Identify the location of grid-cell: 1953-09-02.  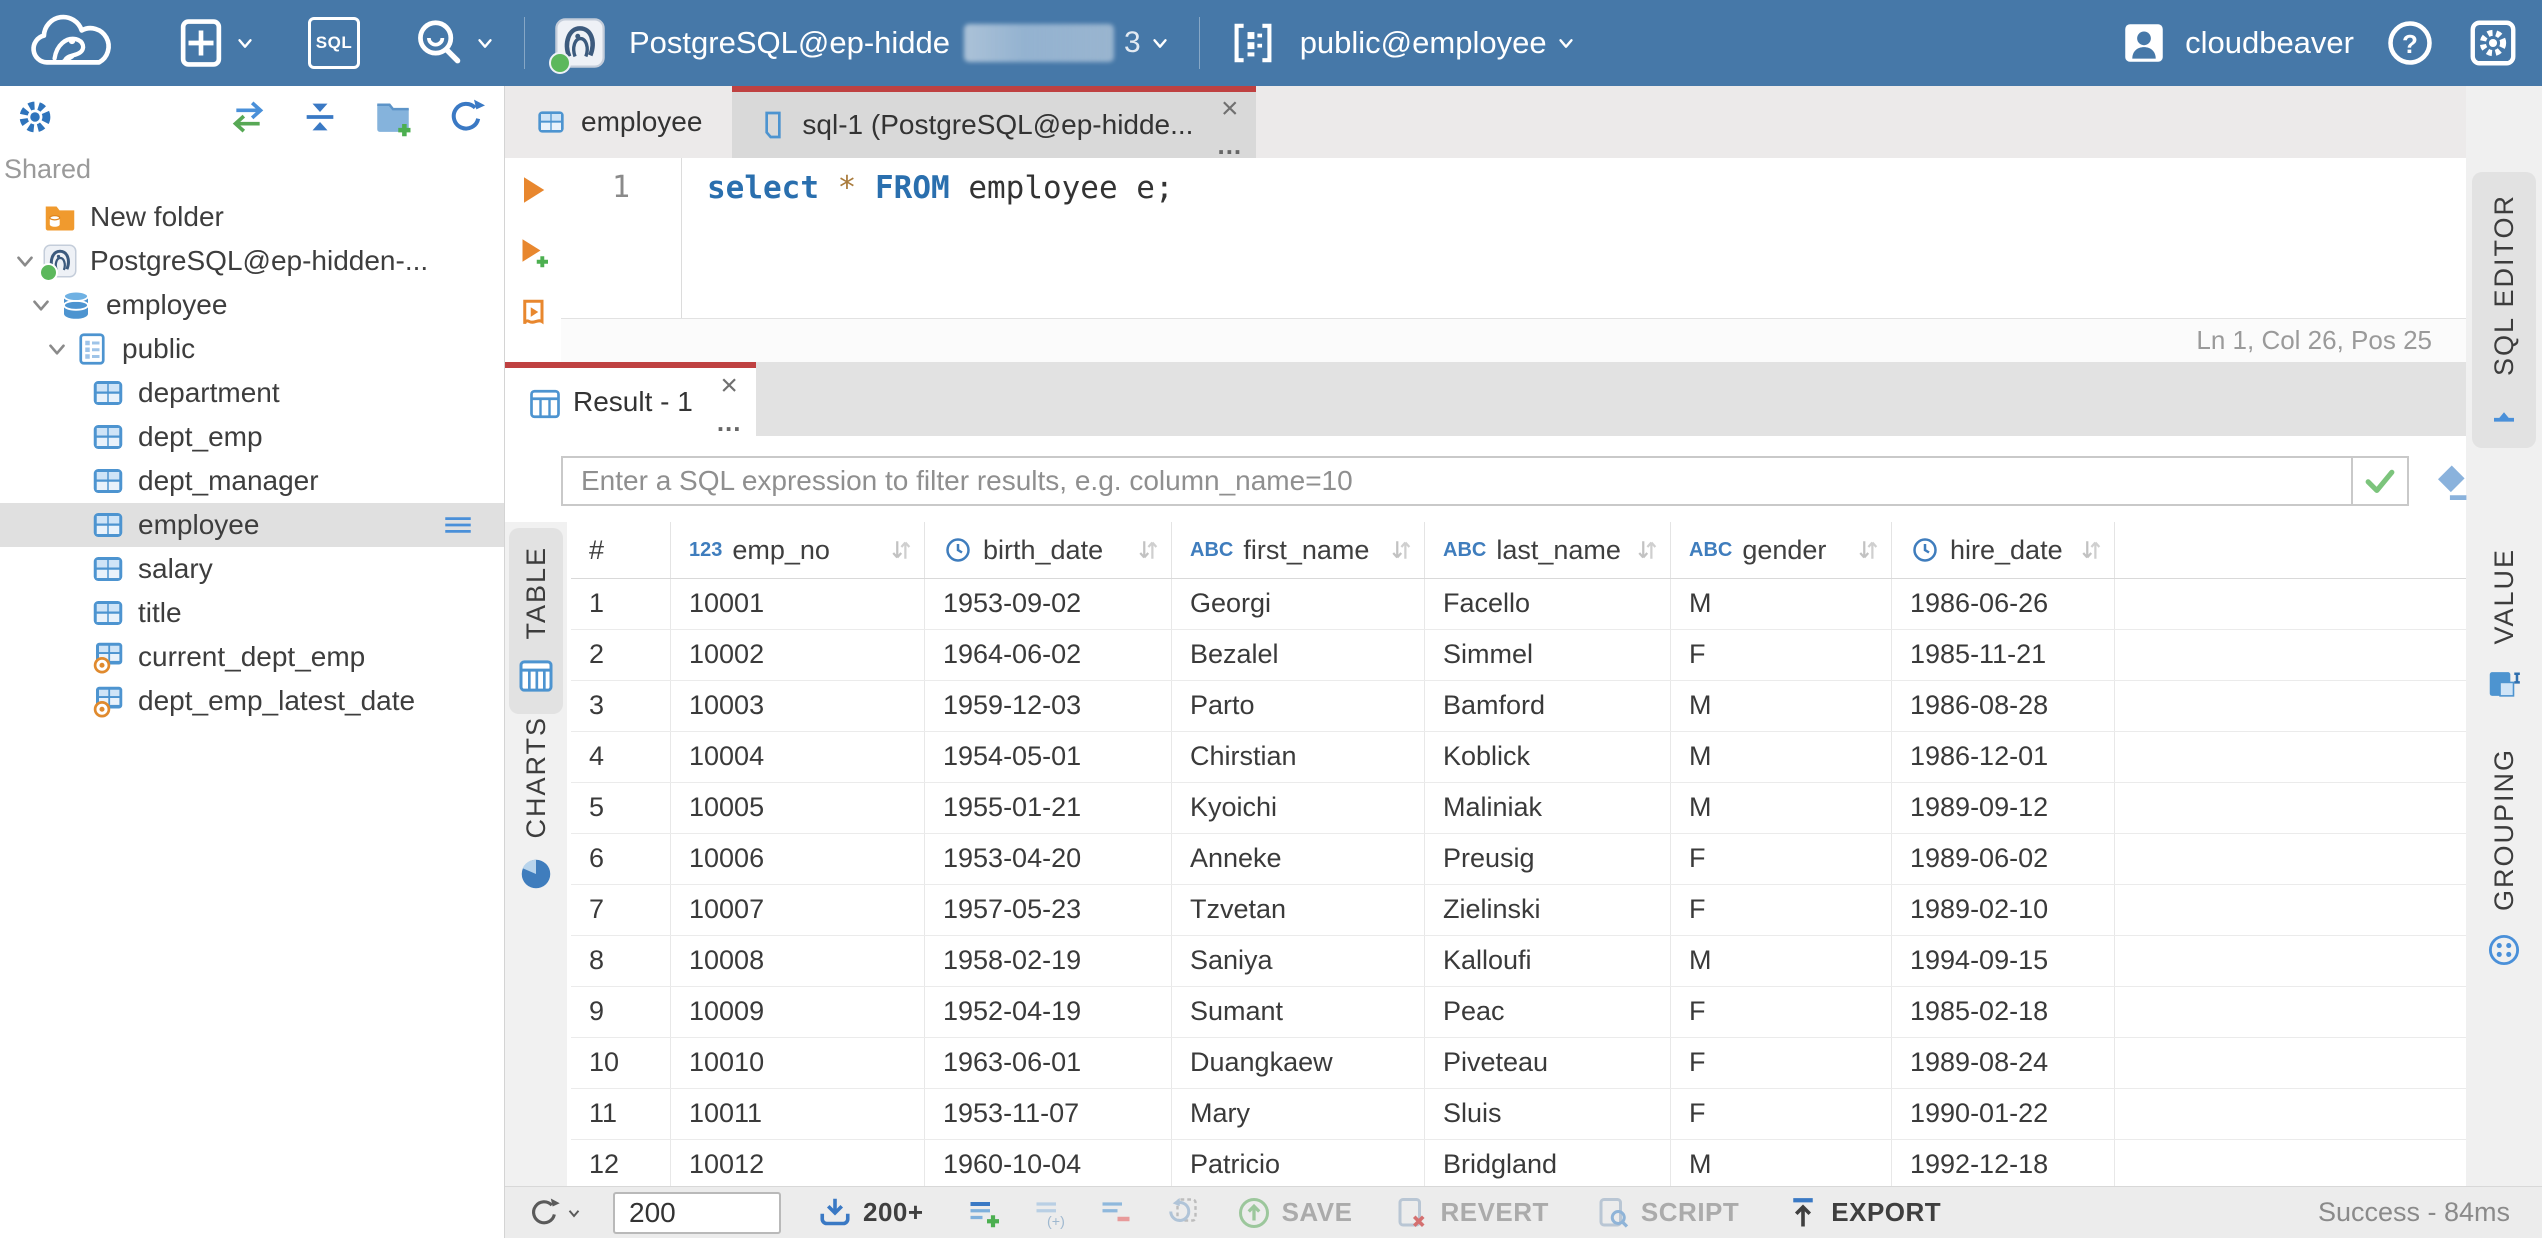
(1048, 604).